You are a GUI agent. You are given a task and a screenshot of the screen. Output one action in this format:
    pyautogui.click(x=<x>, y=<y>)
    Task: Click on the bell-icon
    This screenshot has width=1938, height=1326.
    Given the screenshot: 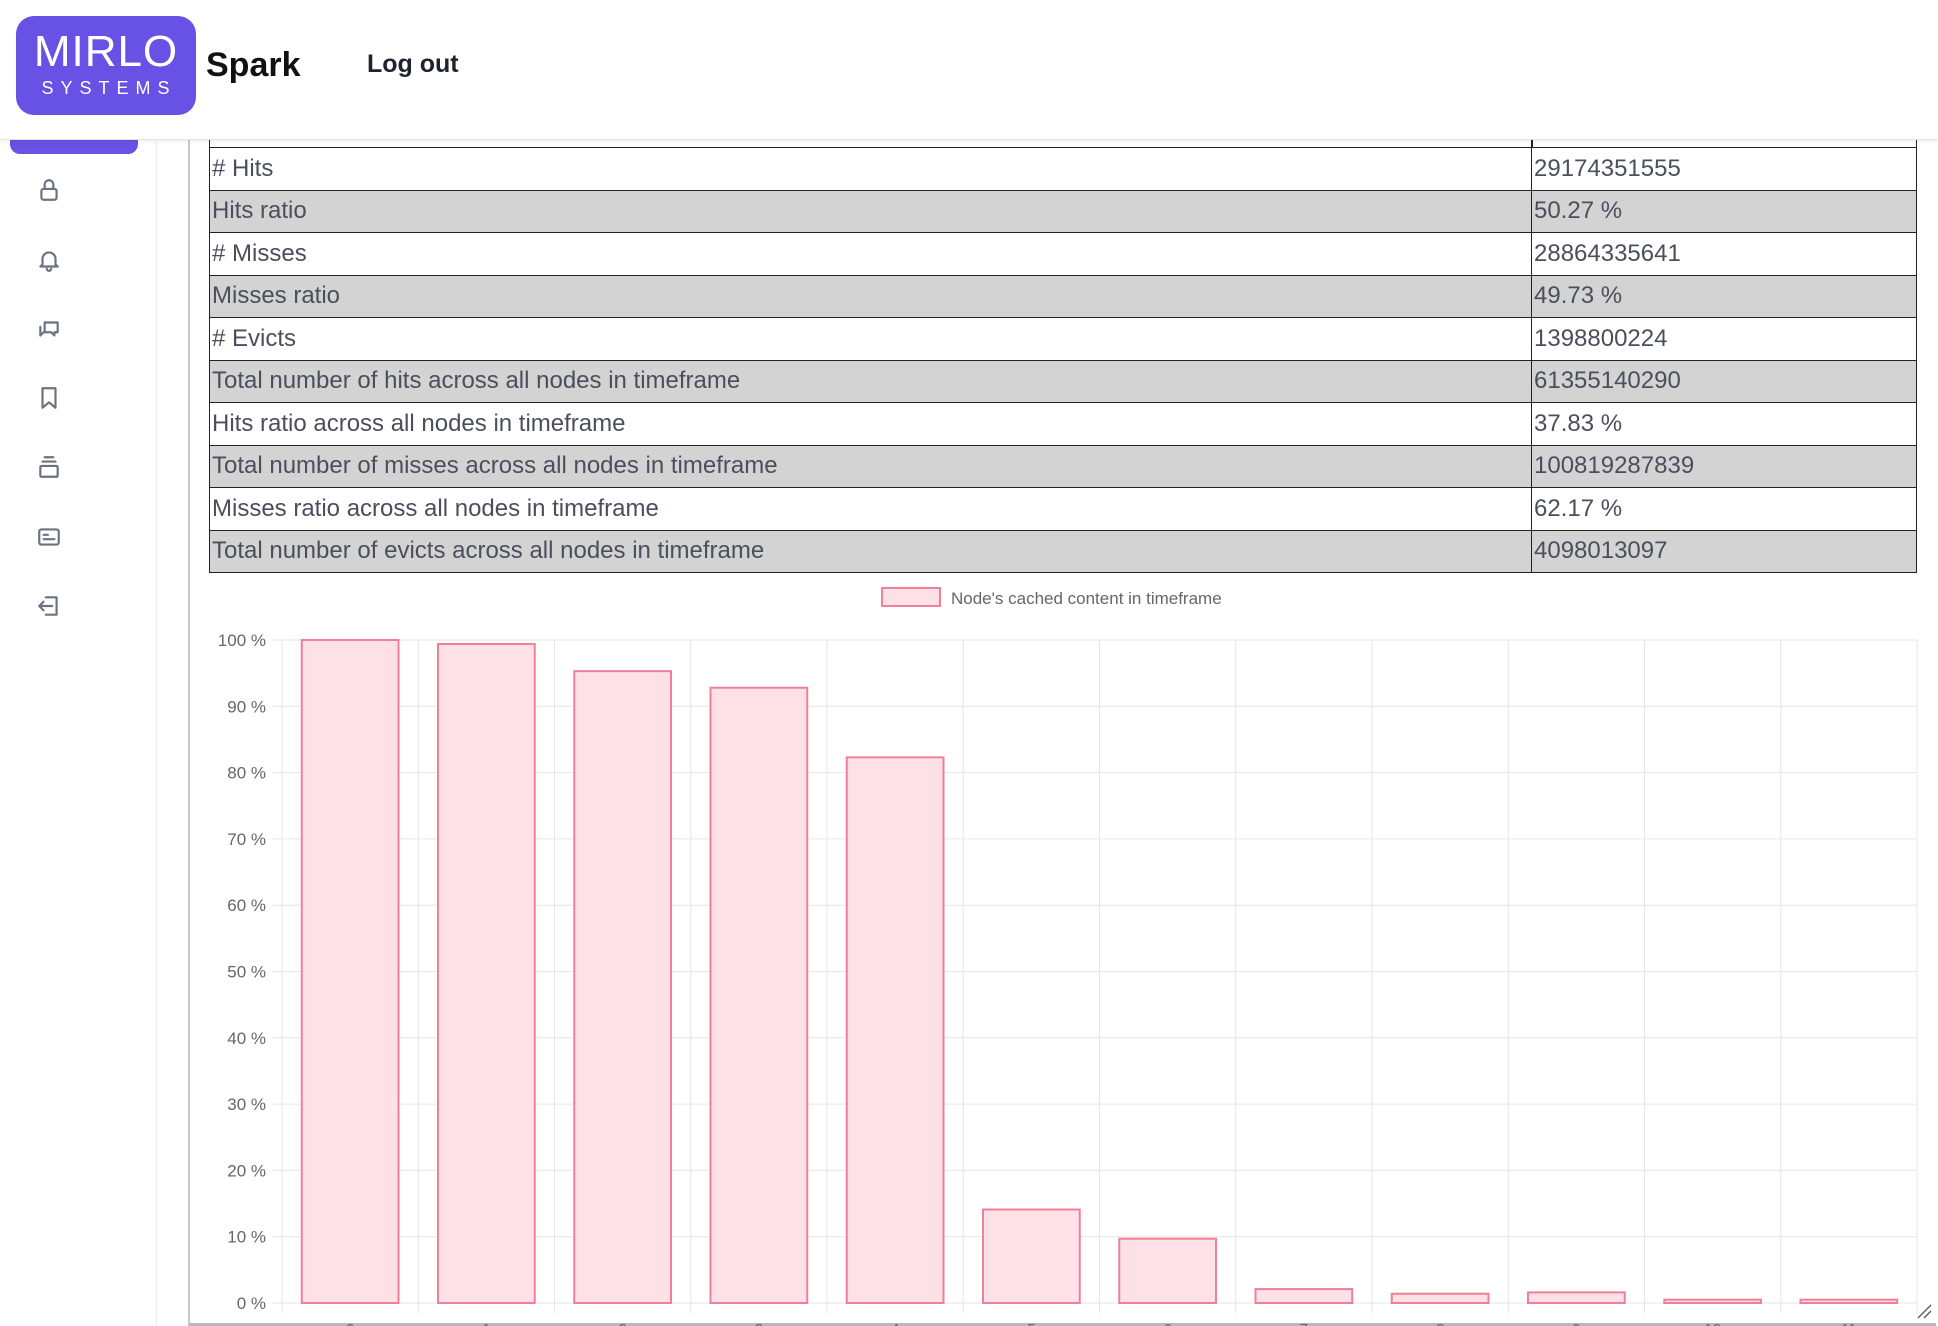 What is the action you would take?
    pyautogui.click(x=49, y=260)
    